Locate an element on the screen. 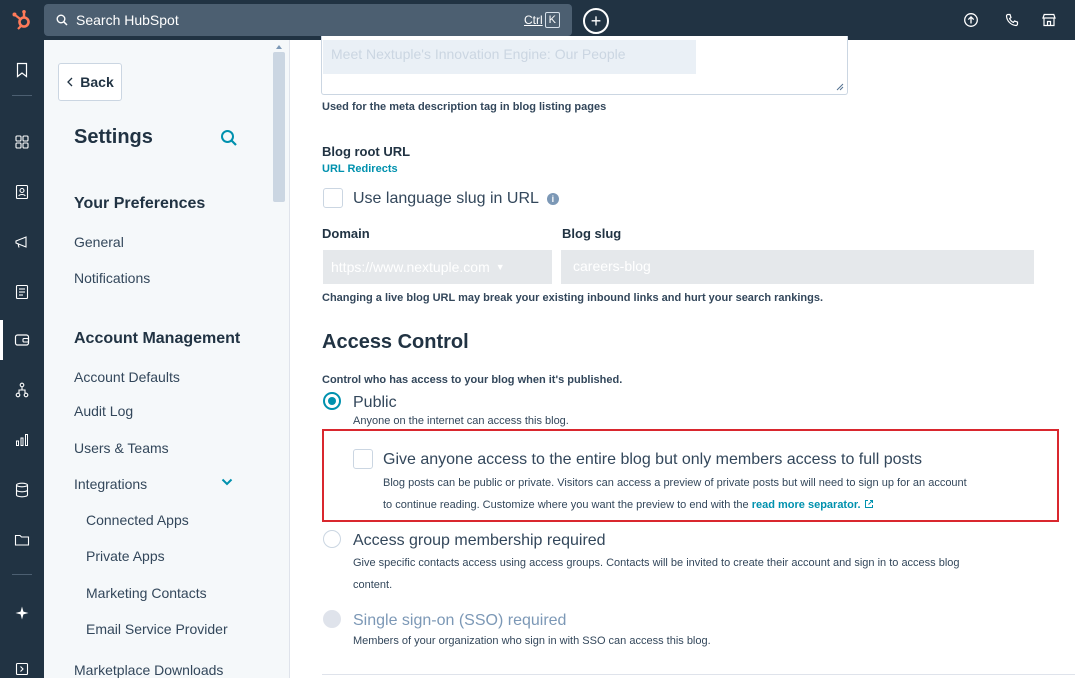 Image resolution: width=1075 pixels, height=678 pixels. back-button: Back is located at coordinates (90, 82).